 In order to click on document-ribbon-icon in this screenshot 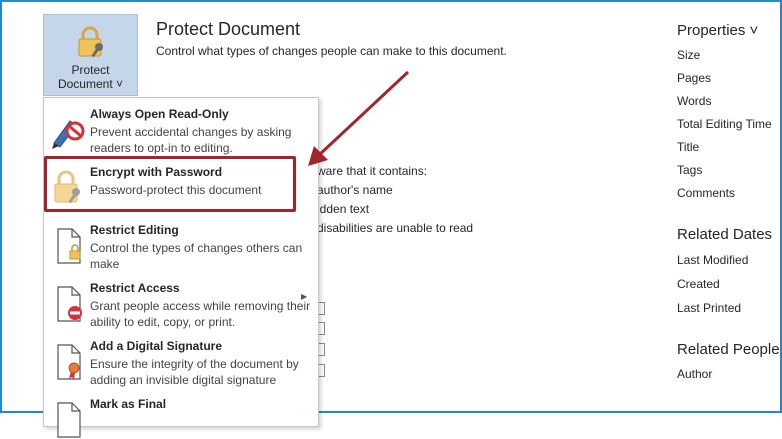, I will do `click(69, 362)`.